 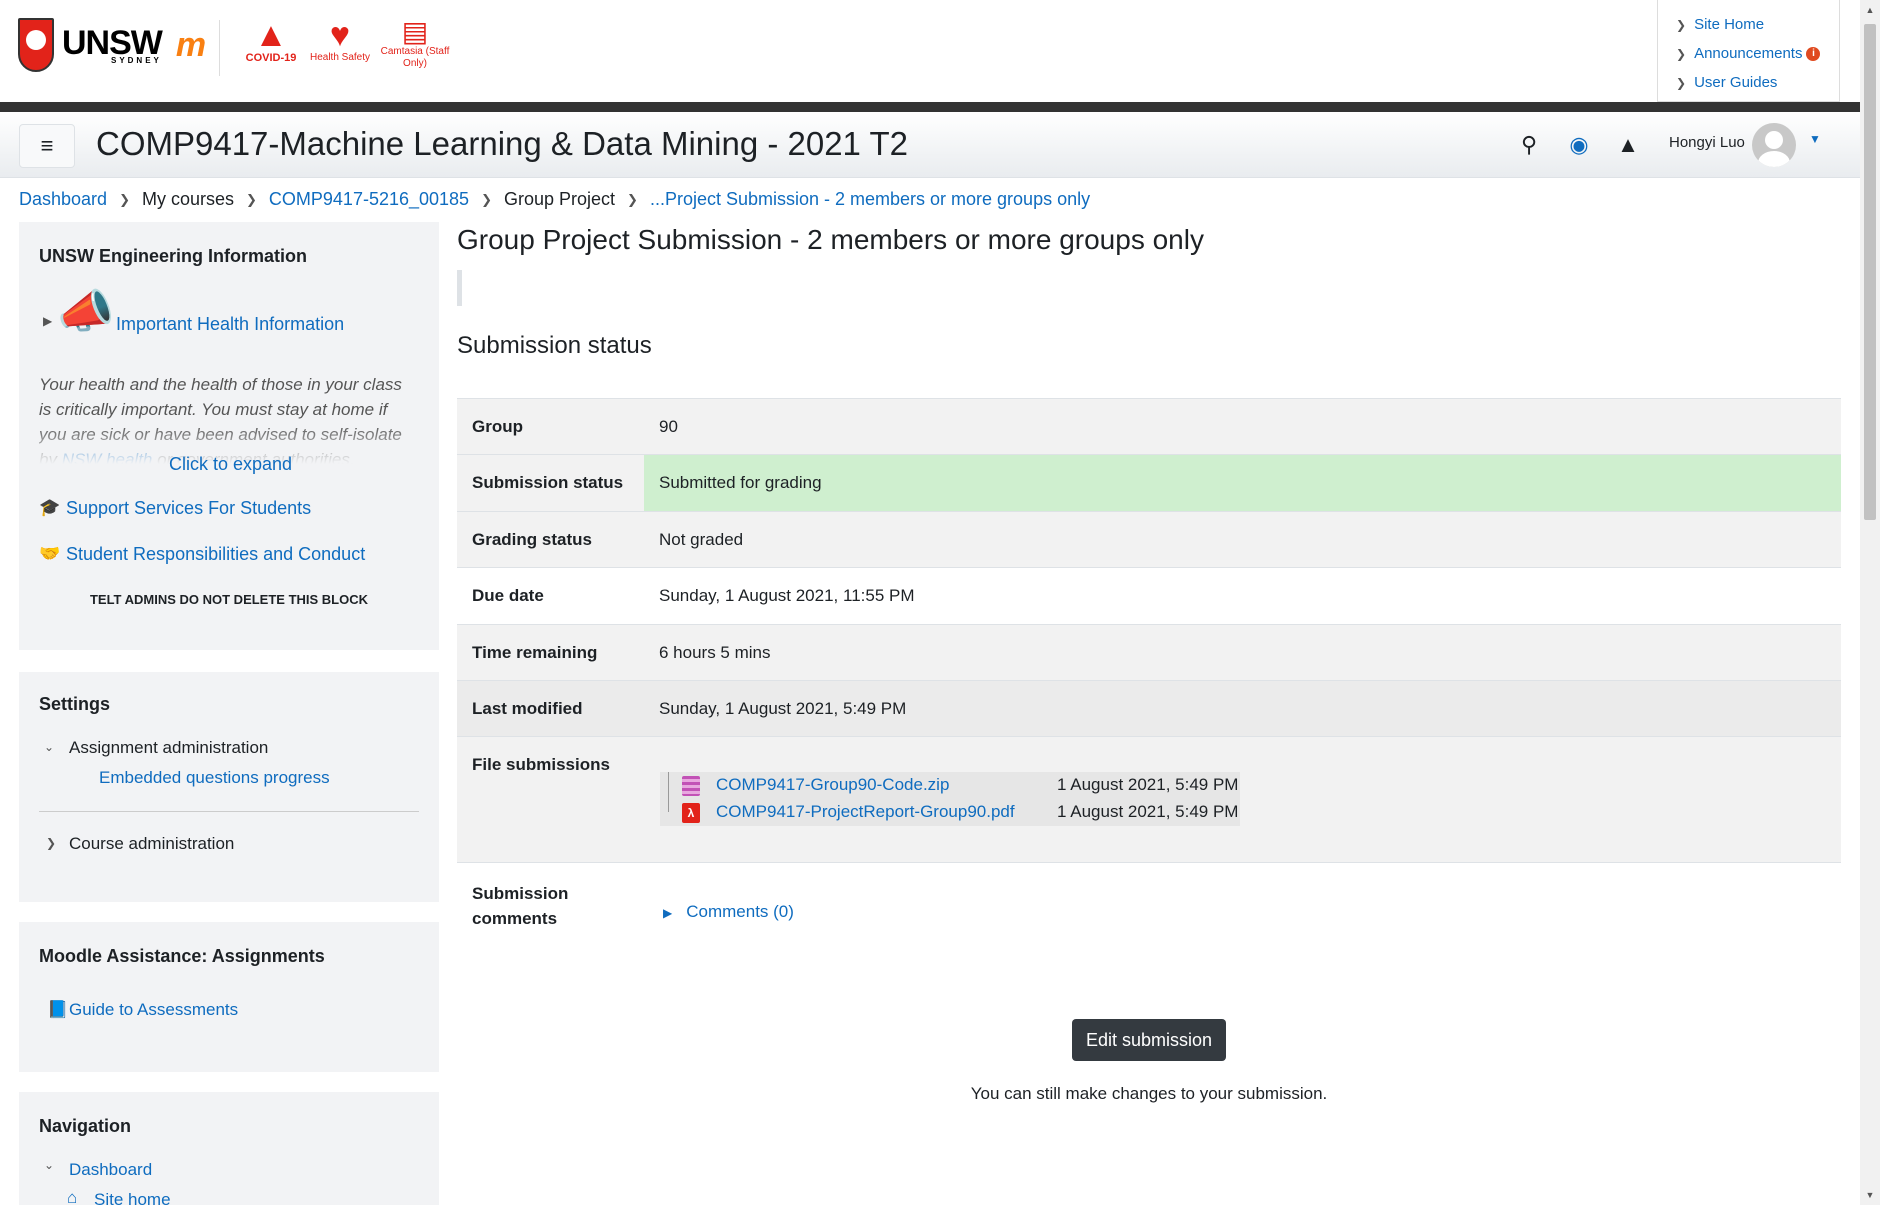 I want to click on messages-icon: ◉, so click(x=1579, y=145).